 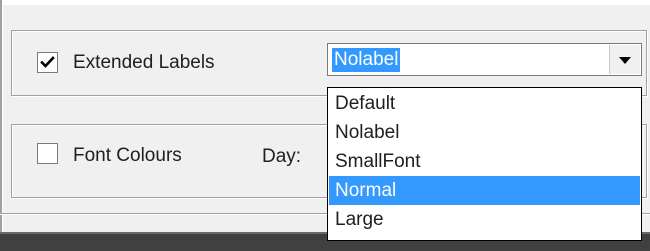 I want to click on dropdown-option-large: Large, so click(x=484, y=219).